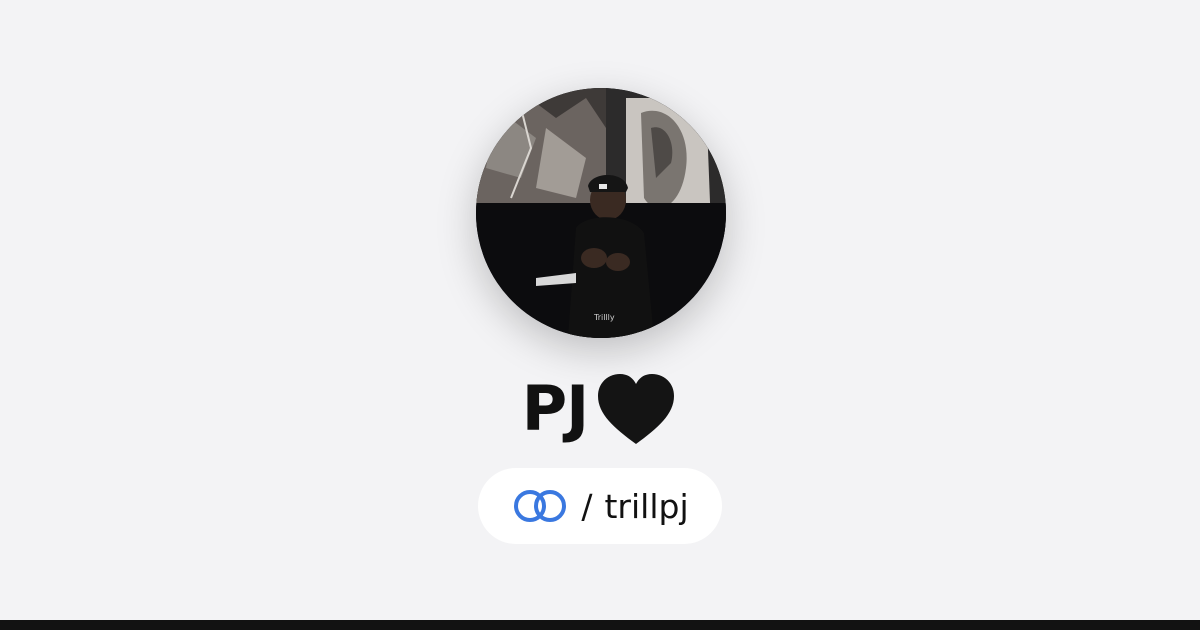 The image size is (1200, 630). What do you see at coordinates (646, 506) in the screenshot?
I see `handle-username: trillpj` at bounding box center [646, 506].